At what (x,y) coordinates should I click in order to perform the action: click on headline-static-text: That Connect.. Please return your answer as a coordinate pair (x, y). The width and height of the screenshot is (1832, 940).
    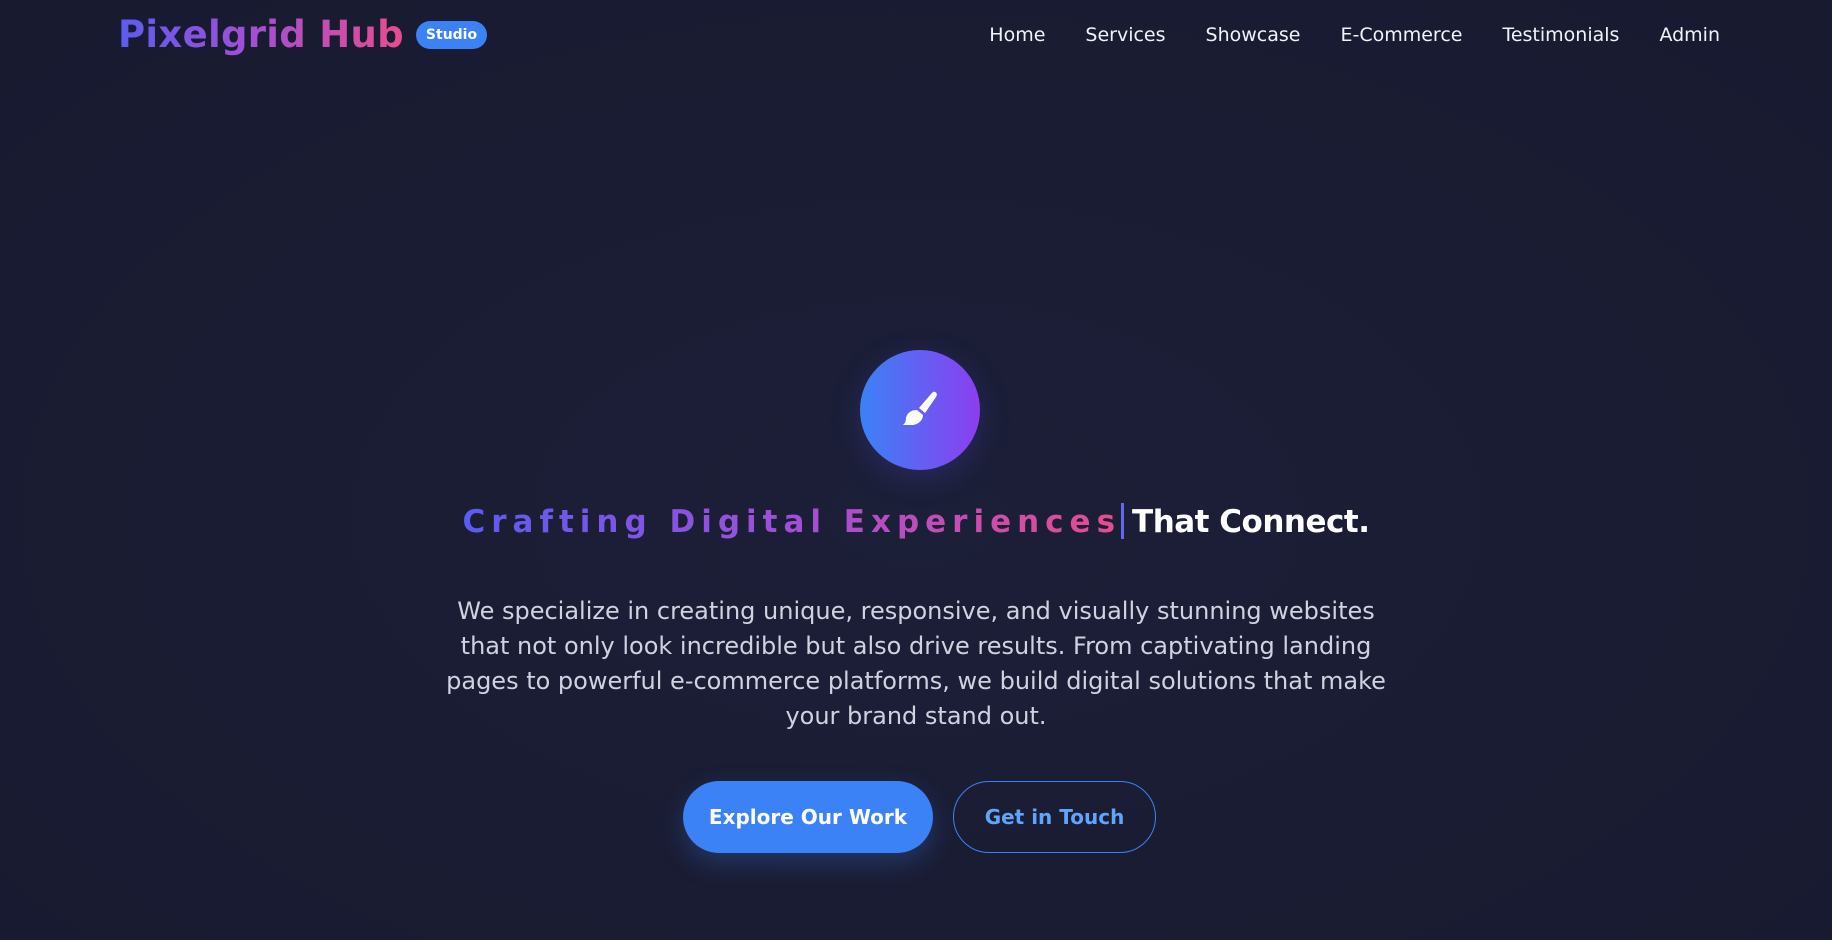
    Looking at the image, I should click on (1251, 522).